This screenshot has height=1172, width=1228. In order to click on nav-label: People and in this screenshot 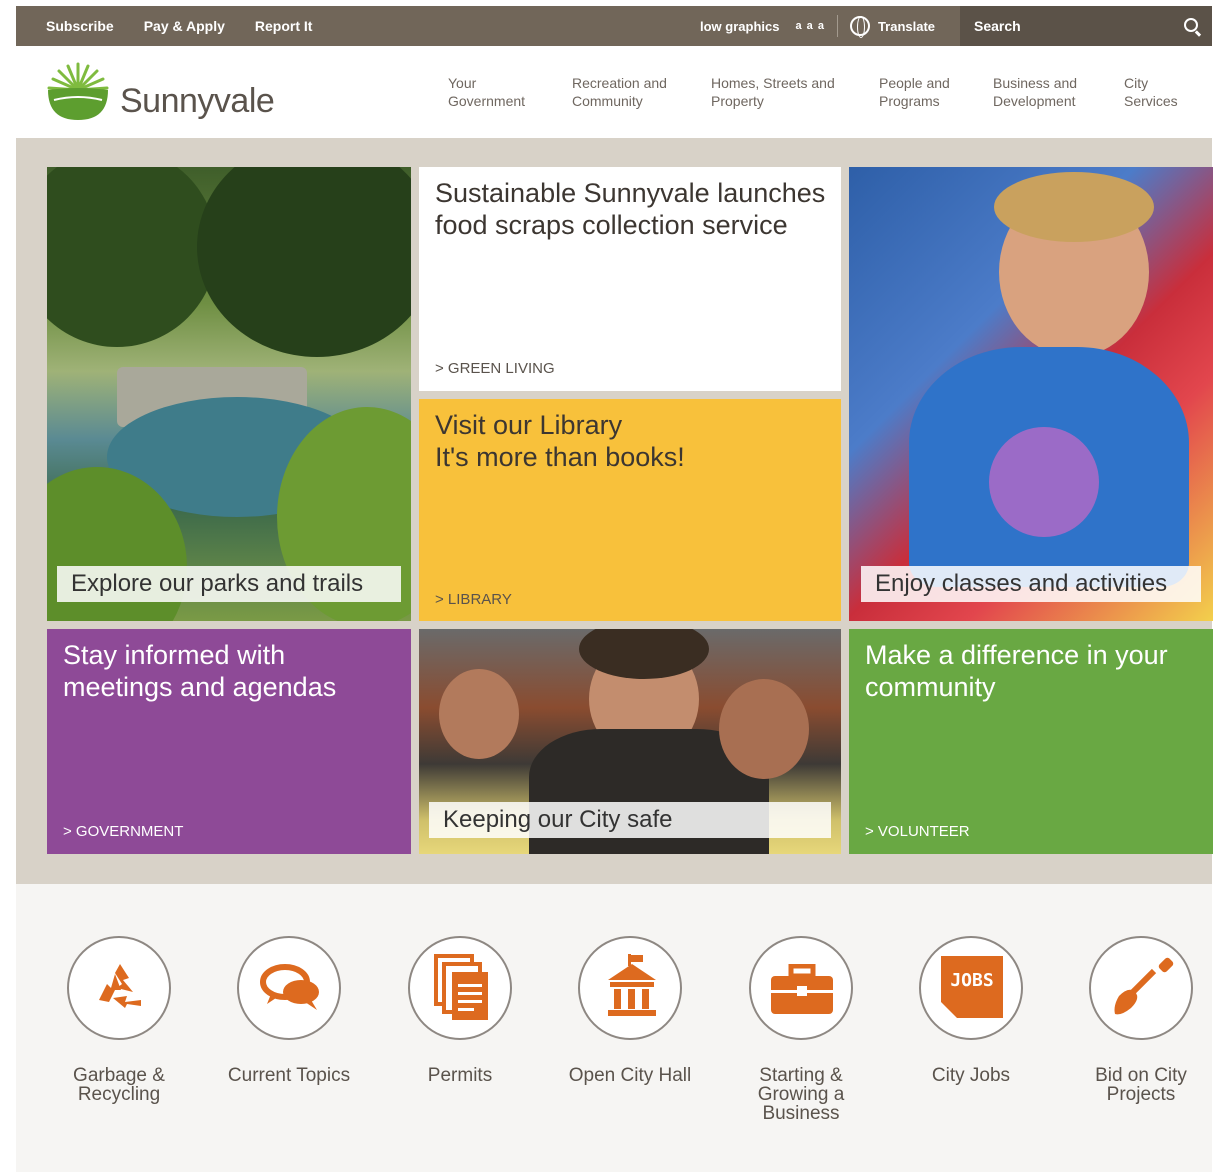, I will do `click(914, 83)`.